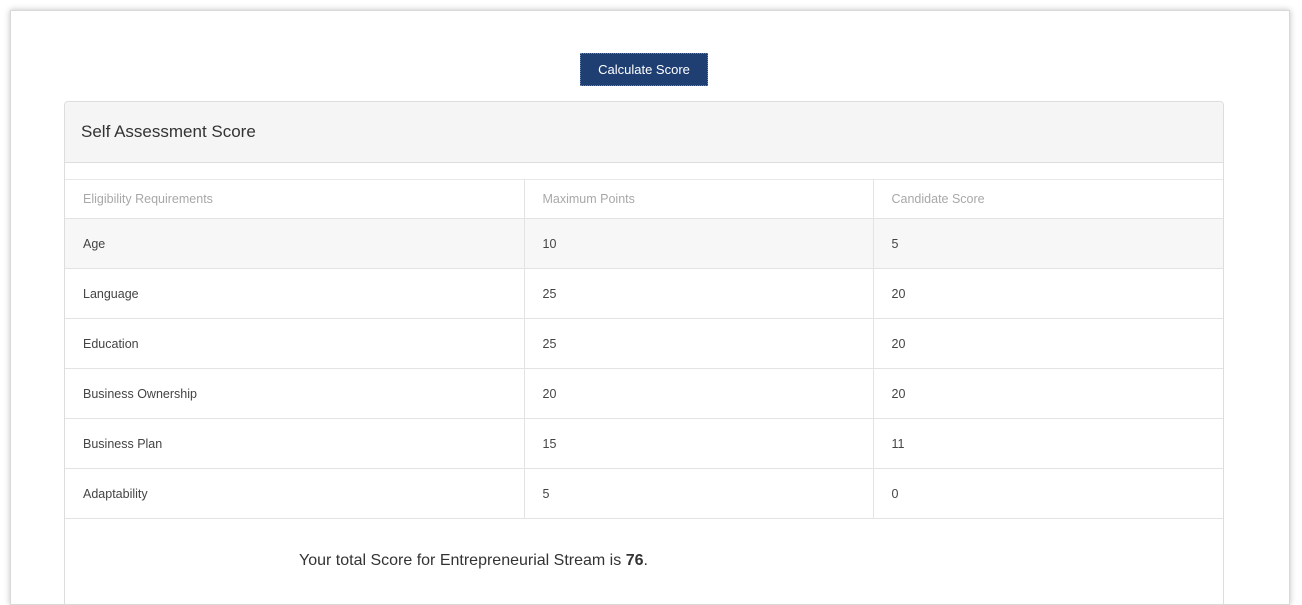 This screenshot has height=605, width=1302. I want to click on table-row: Language 25 20, so click(644, 293).